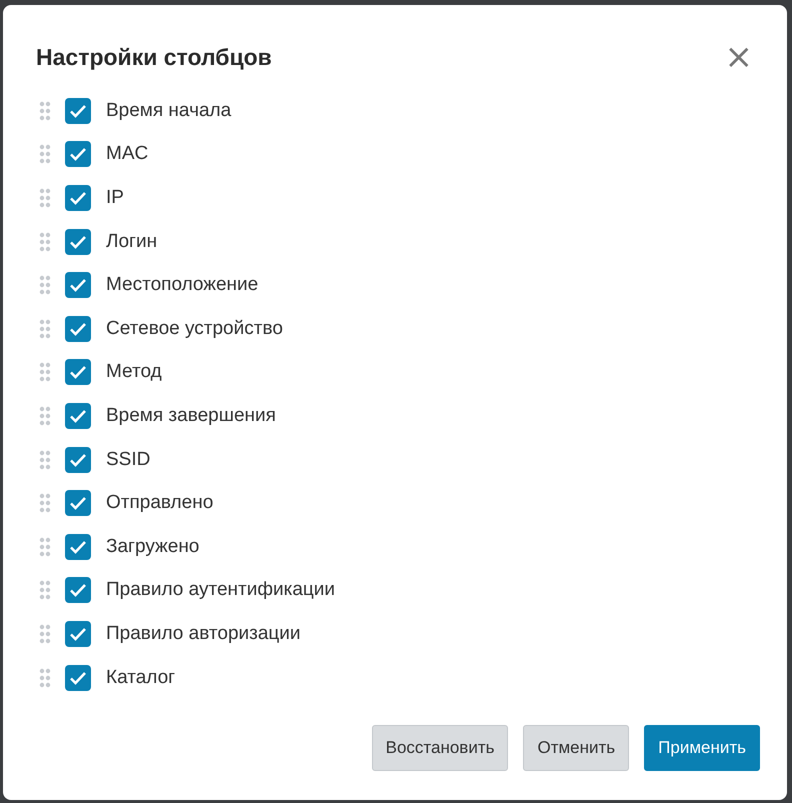 Image resolution: width=792 pixels, height=803 pixels. What do you see at coordinates (154, 57) in the screenshot?
I see `dialog-title: Настройки столбцов` at bounding box center [154, 57].